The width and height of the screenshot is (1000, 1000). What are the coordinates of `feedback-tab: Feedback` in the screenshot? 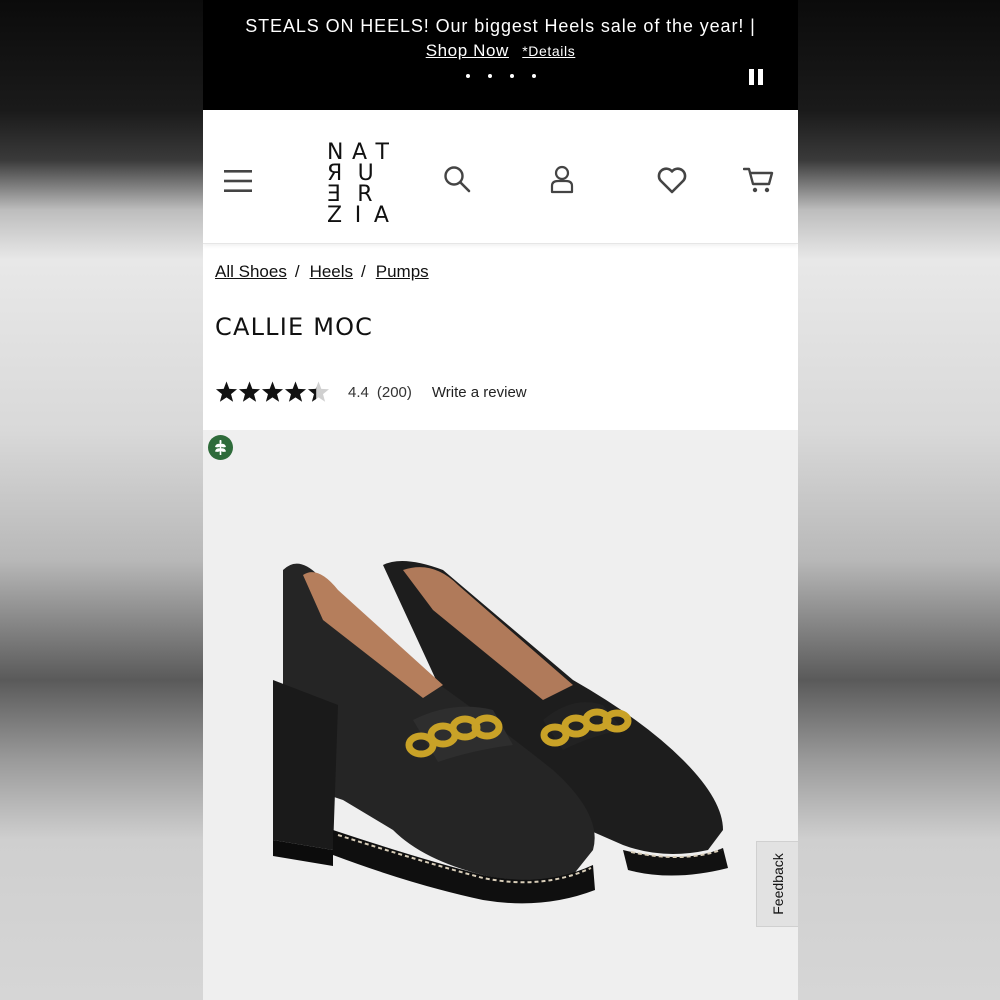 It's located at (777, 884).